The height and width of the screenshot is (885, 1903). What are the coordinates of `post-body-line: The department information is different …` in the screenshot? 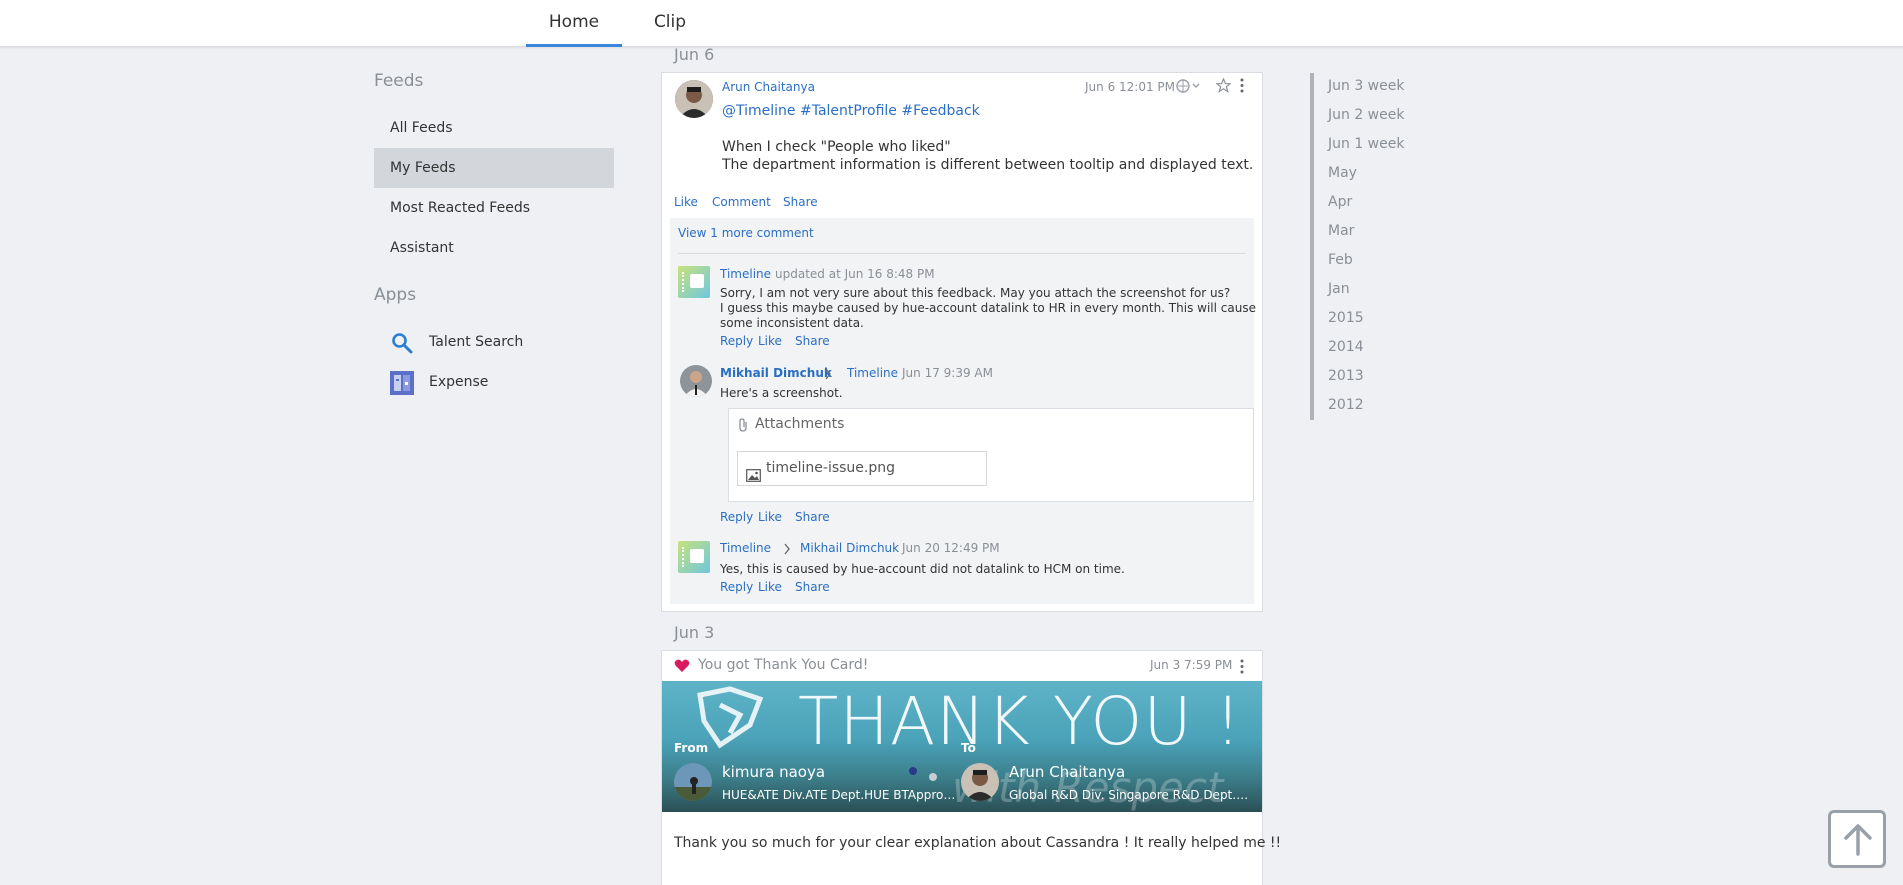 It's located at (988, 165).